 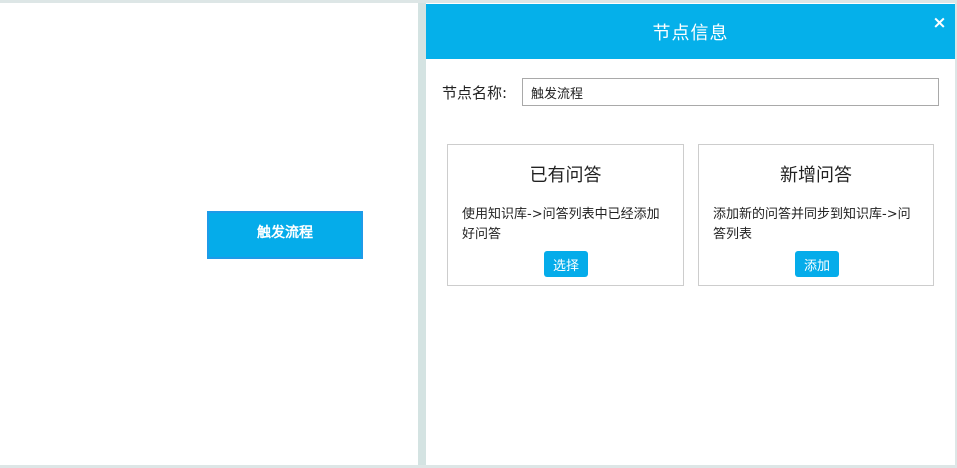 I want to click on existing-qa-title: 已有问答, so click(x=565, y=175).